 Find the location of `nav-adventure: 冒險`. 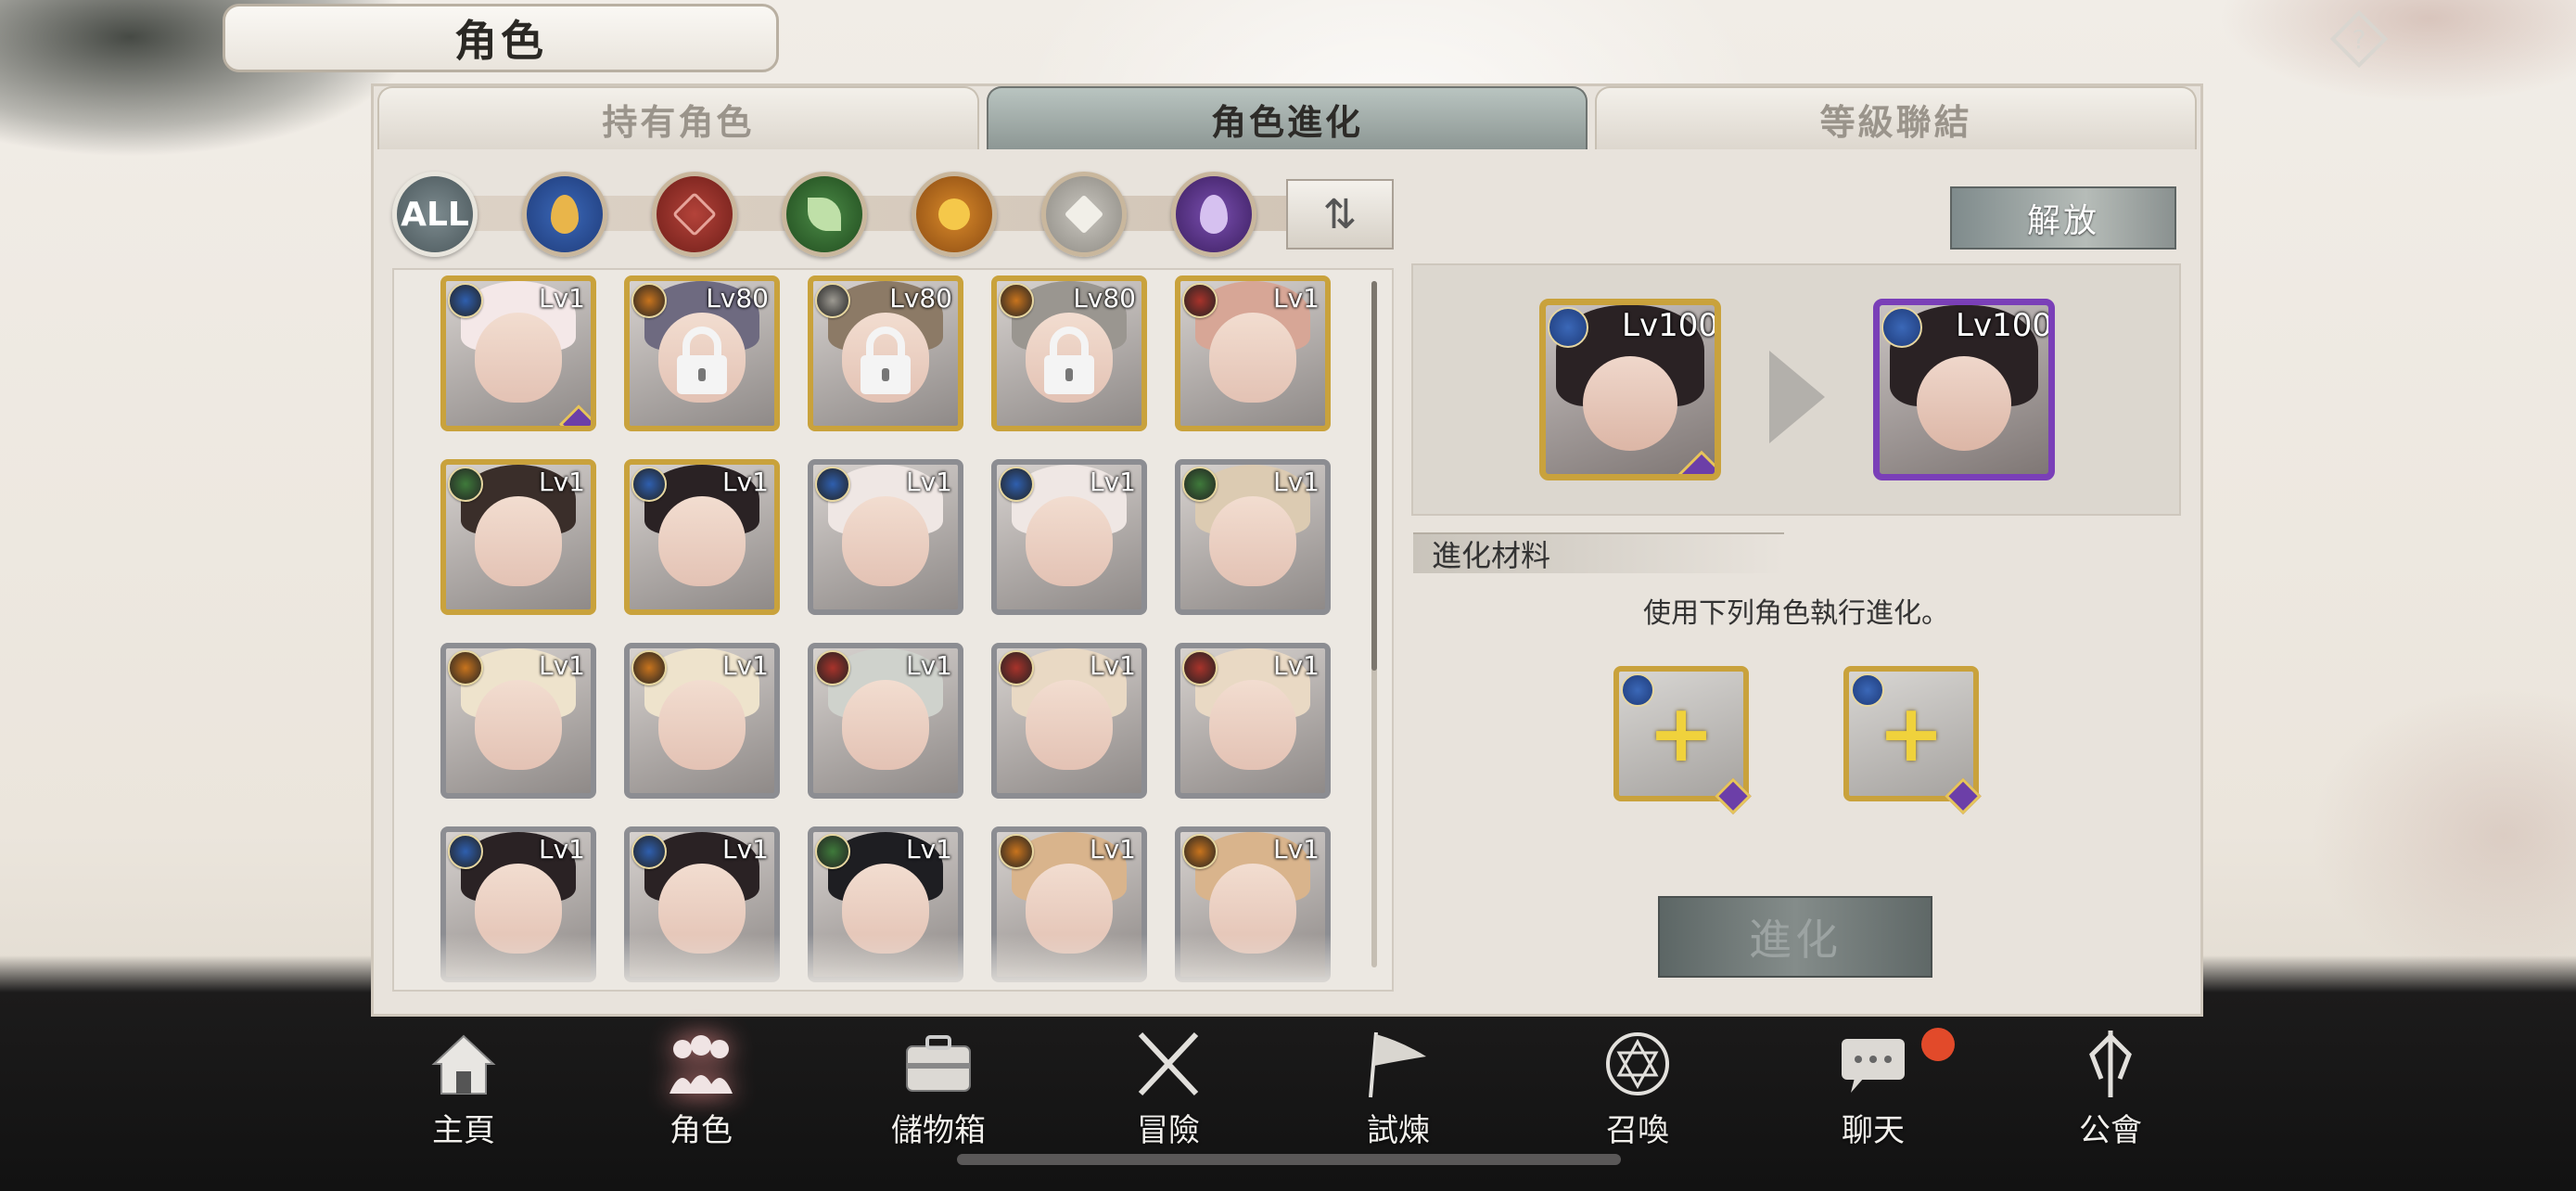

nav-adventure: 冒險 is located at coordinates (1169, 1085).